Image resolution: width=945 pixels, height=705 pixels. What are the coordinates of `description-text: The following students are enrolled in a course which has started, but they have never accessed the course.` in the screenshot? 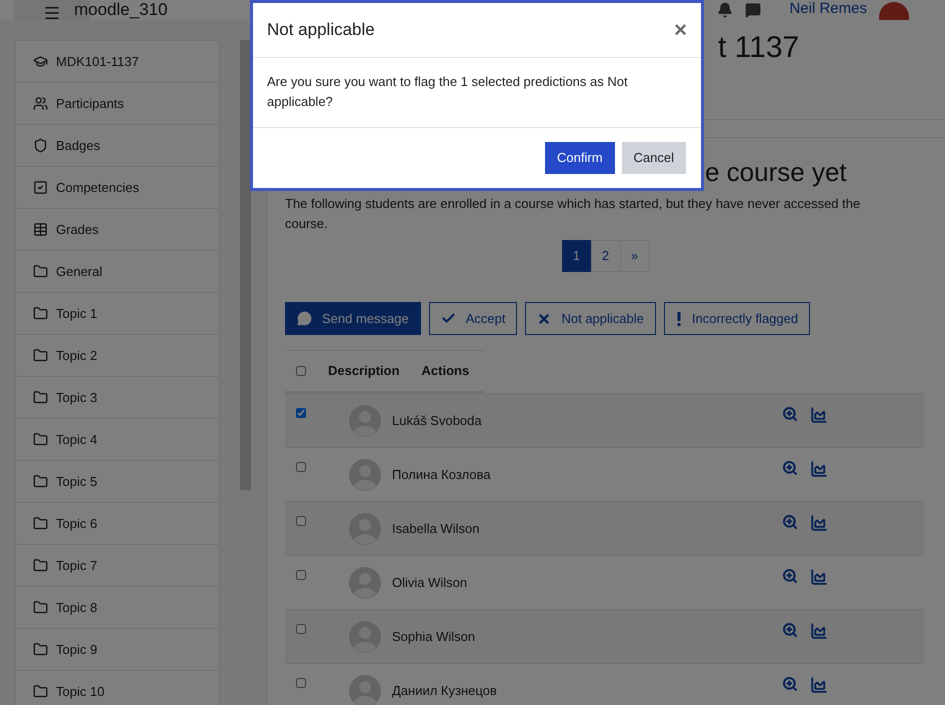 It's located at (573, 214).